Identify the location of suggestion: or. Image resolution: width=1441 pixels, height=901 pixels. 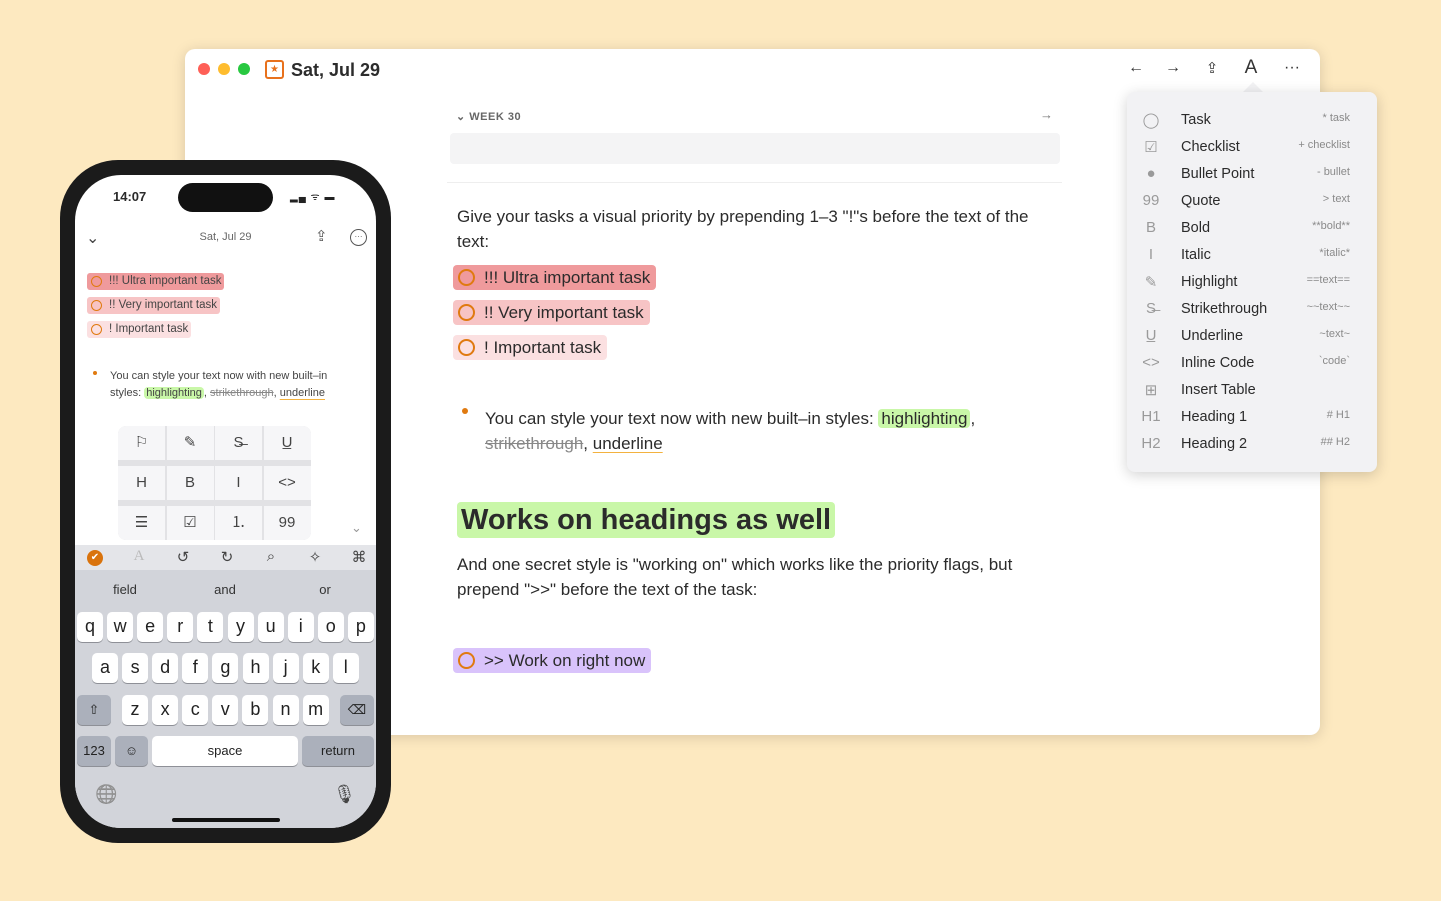
(325, 589).